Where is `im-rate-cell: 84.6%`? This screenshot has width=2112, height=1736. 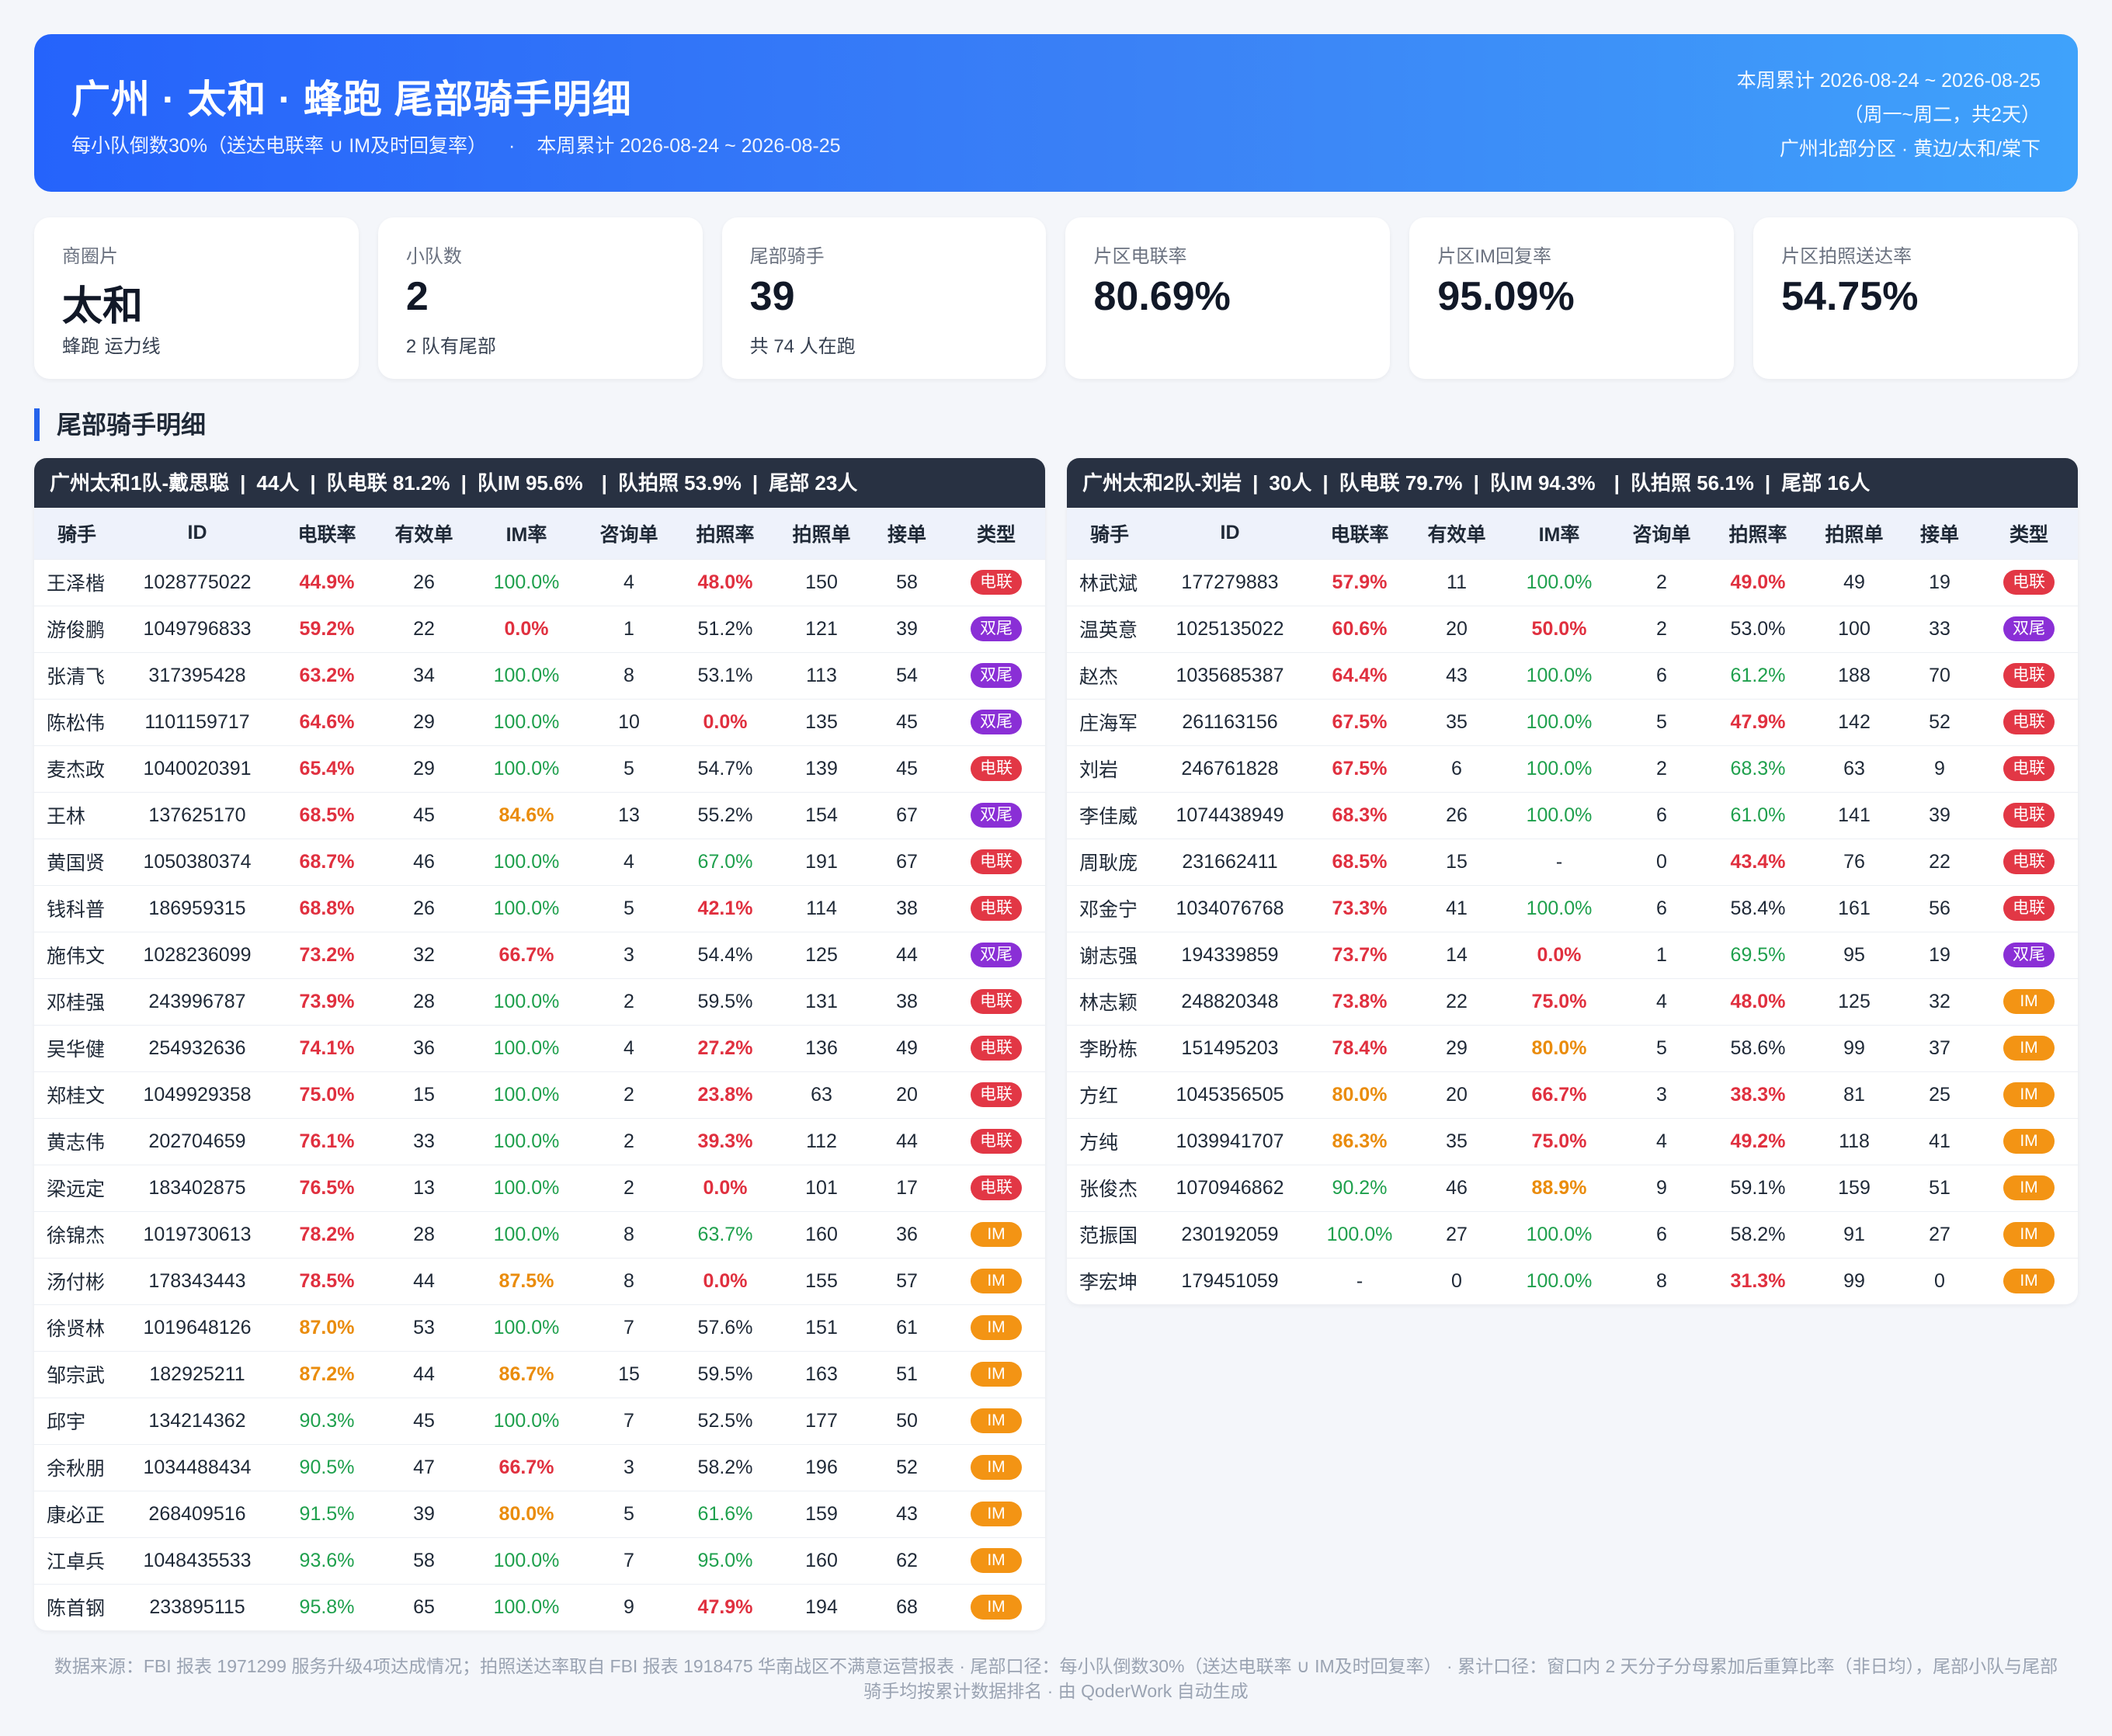 im-rate-cell: 84.6% is located at coordinates (526, 815).